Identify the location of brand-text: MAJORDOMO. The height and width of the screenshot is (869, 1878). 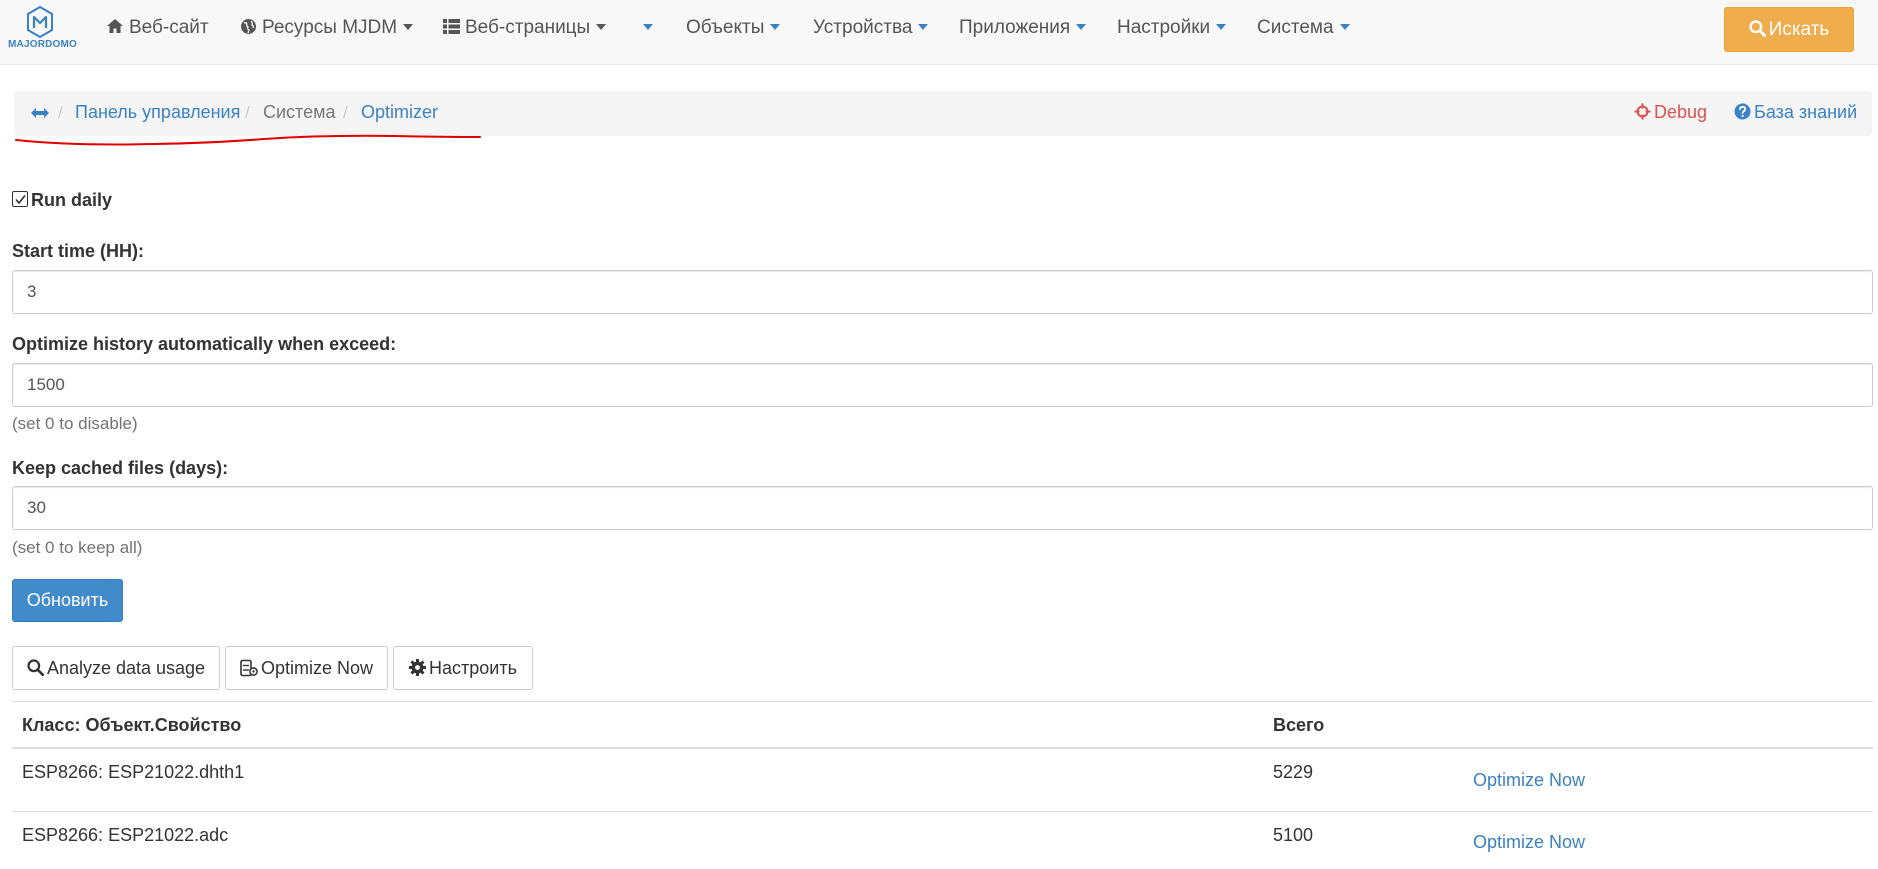
(43, 44).